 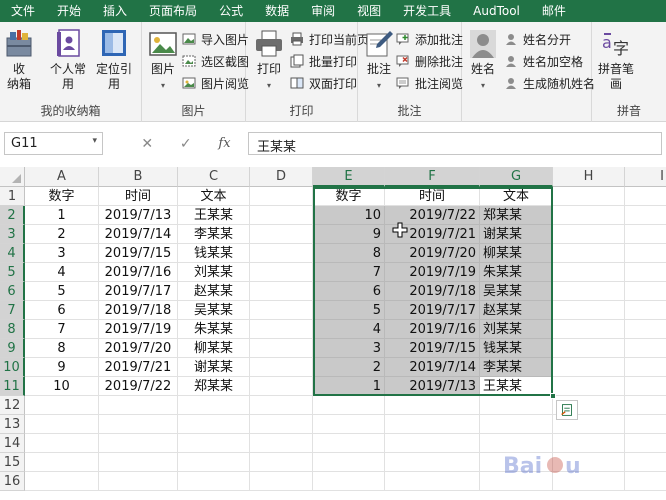 I want to click on cell-h2, so click(x=589, y=215).